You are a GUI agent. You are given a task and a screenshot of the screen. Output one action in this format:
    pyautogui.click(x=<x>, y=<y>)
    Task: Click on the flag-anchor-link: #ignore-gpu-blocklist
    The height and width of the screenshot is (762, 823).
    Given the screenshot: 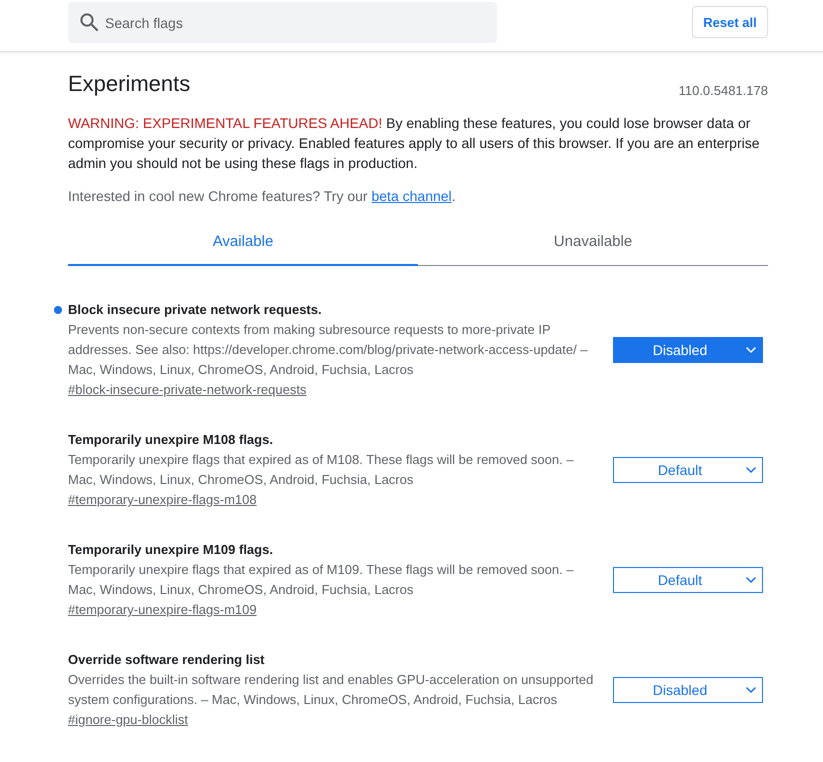 What is the action you would take?
    pyautogui.click(x=128, y=719)
    